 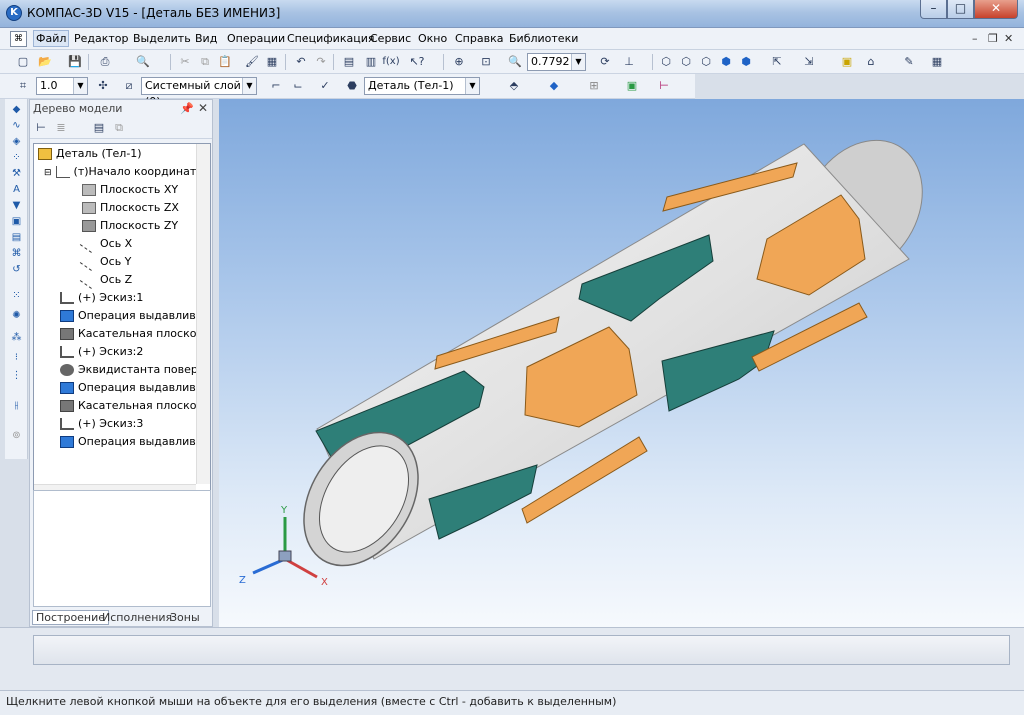 What do you see at coordinates (16, 110) in the screenshot?
I see `edit-part-icon: ◆` at bounding box center [16, 110].